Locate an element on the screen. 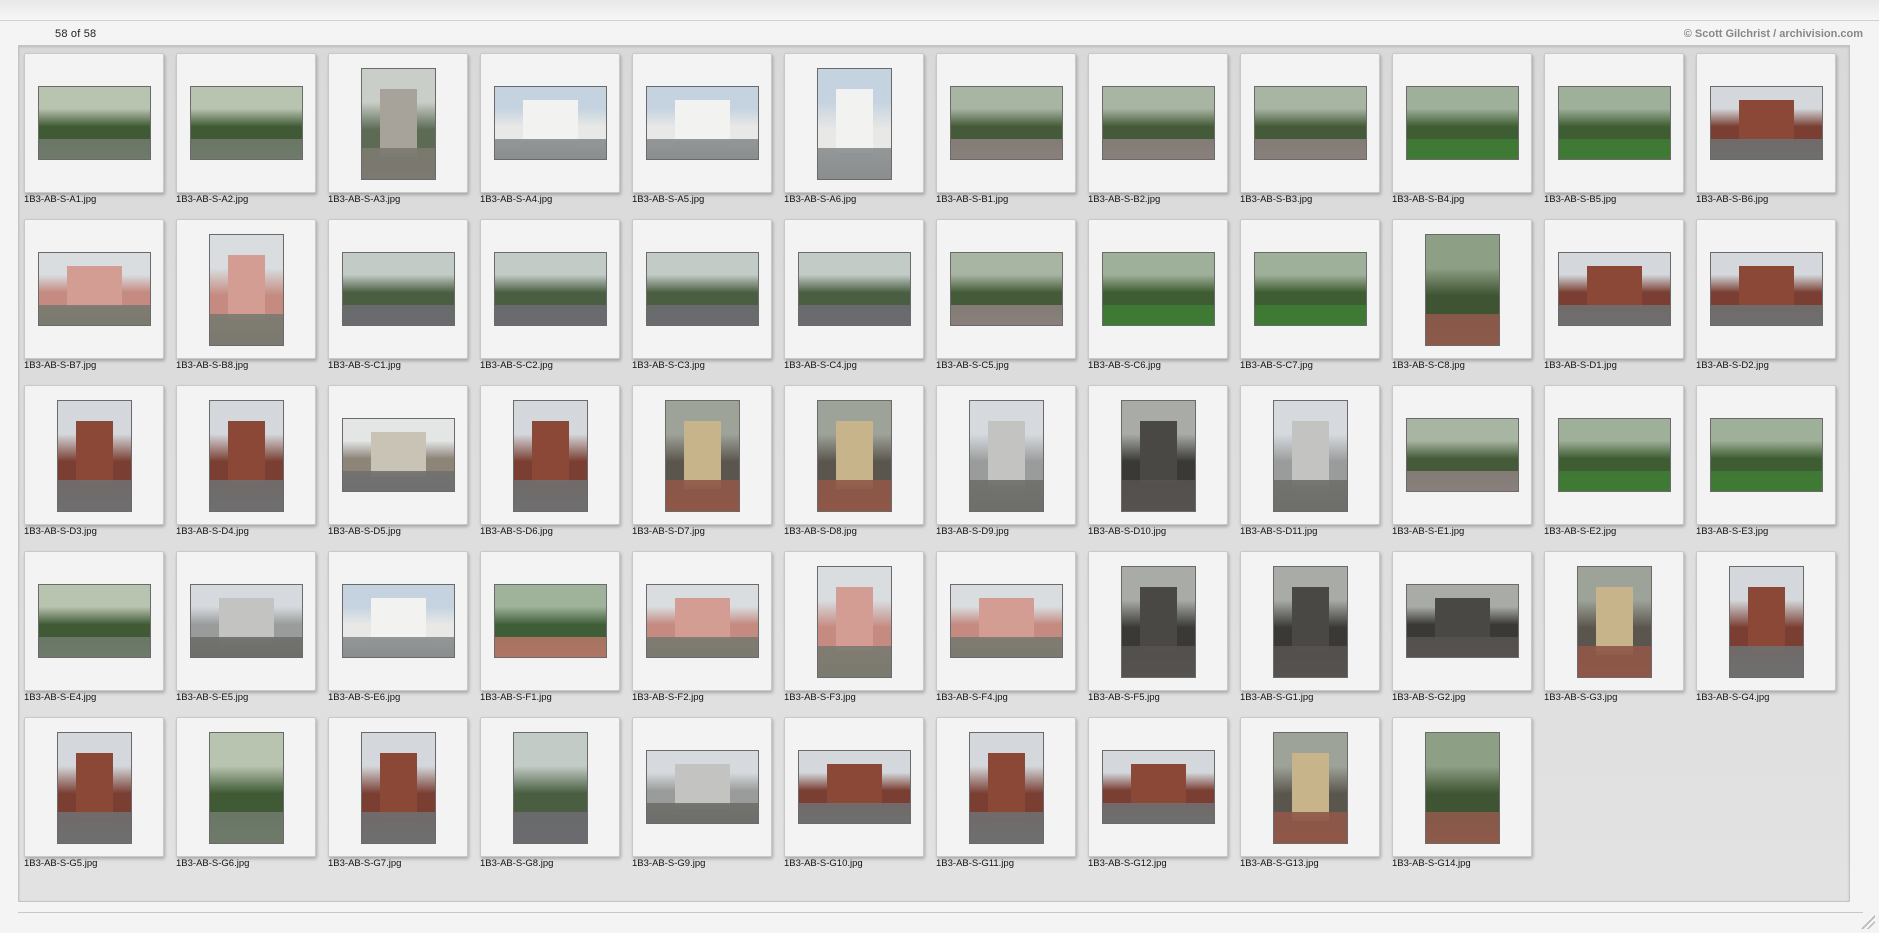 This screenshot has width=1879, height=933. thumbnail-item: 1B3-AB-S-D7.jpg is located at coordinates (708, 468).